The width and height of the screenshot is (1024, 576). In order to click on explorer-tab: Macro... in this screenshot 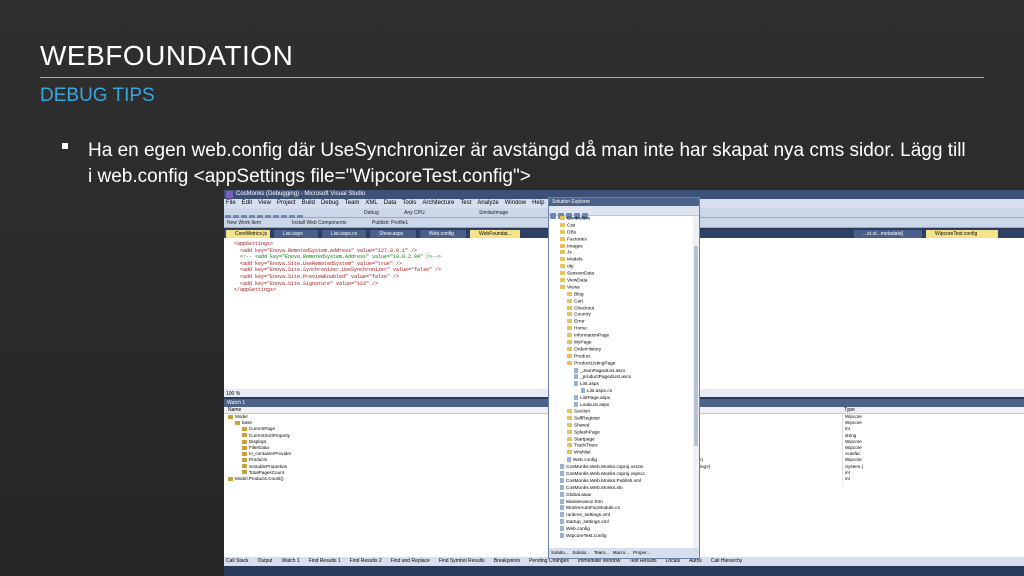, I will do `click(621, 552)`.